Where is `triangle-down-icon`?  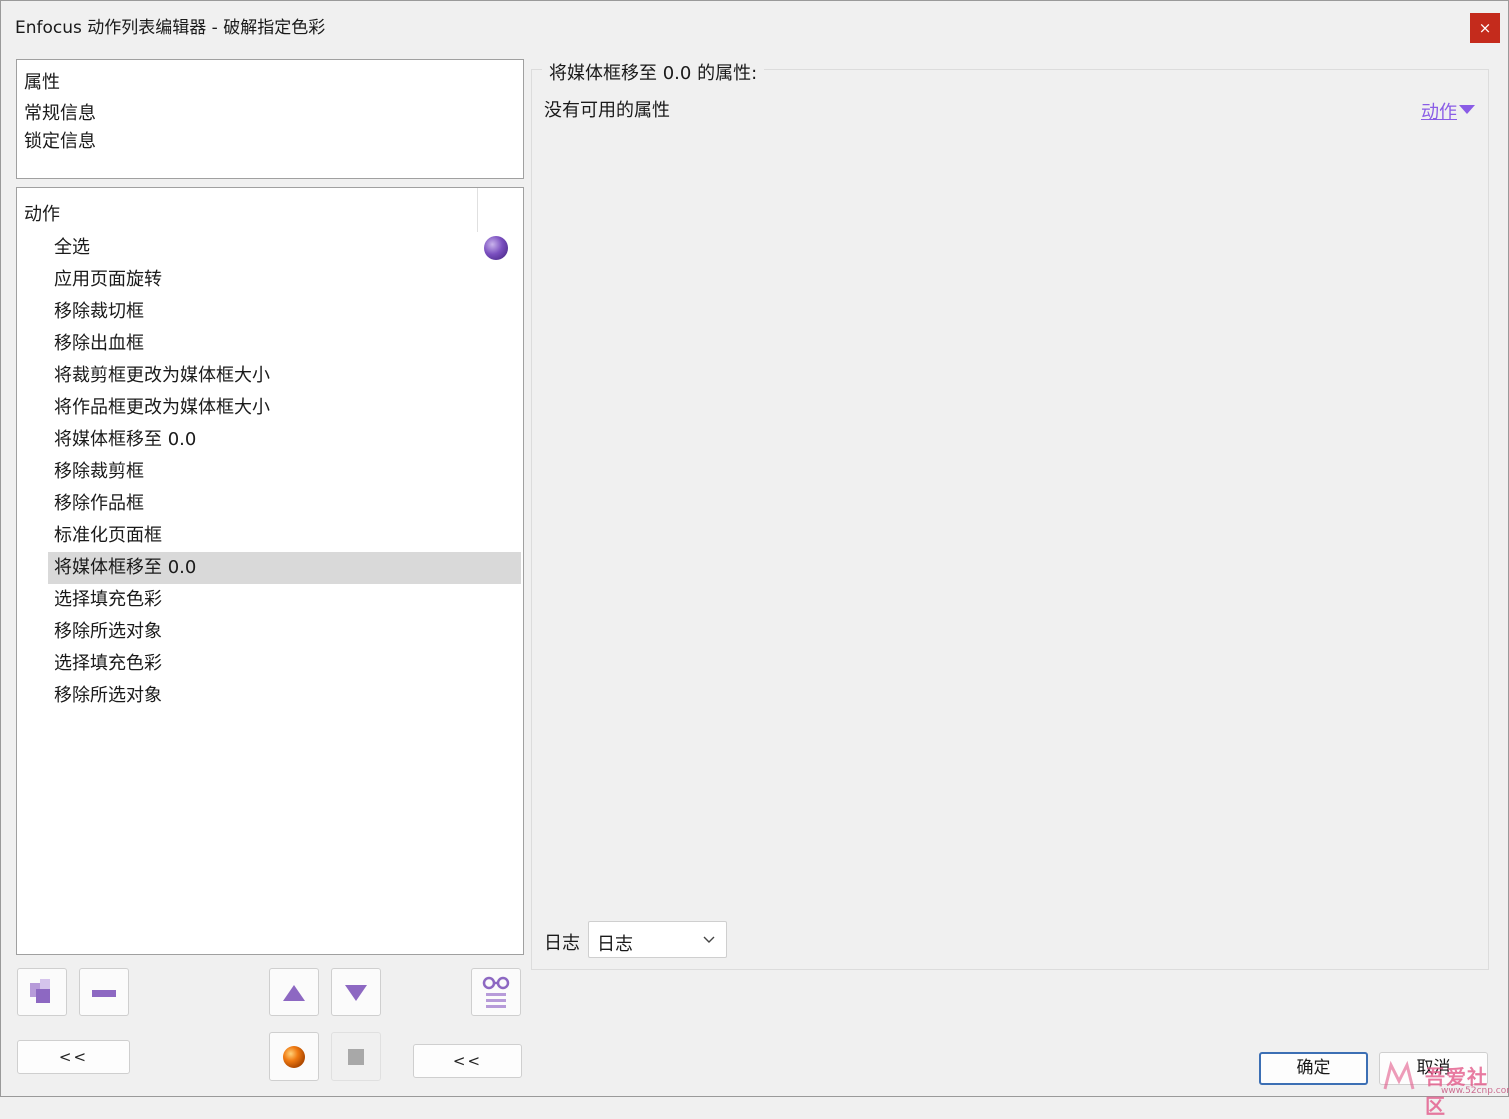 triangle-down-icon is located at coordinates (356, 993).